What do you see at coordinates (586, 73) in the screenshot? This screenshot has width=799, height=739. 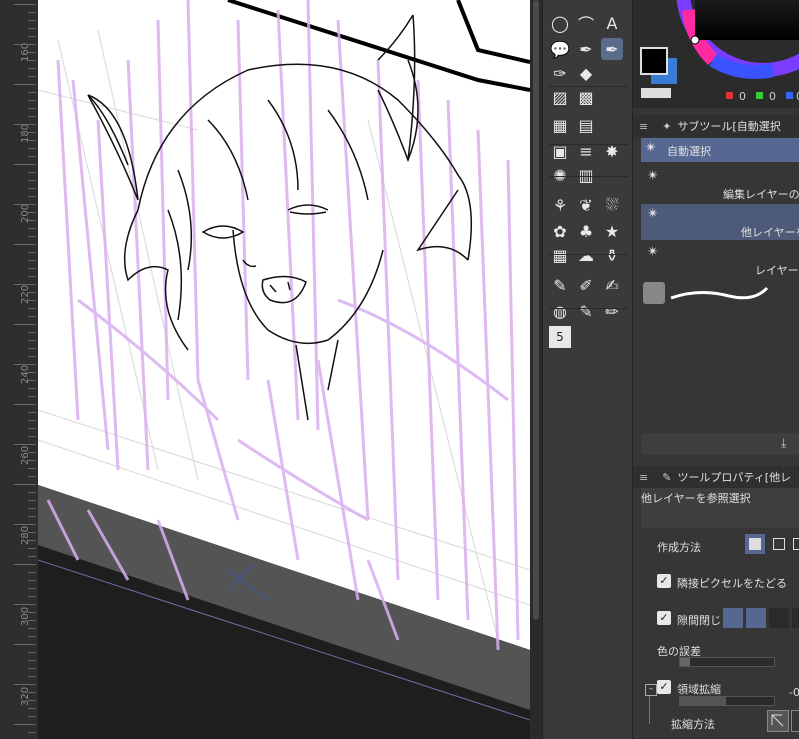 I see `fill-diamond-icon: ◆` at bounding box center [586, 73].